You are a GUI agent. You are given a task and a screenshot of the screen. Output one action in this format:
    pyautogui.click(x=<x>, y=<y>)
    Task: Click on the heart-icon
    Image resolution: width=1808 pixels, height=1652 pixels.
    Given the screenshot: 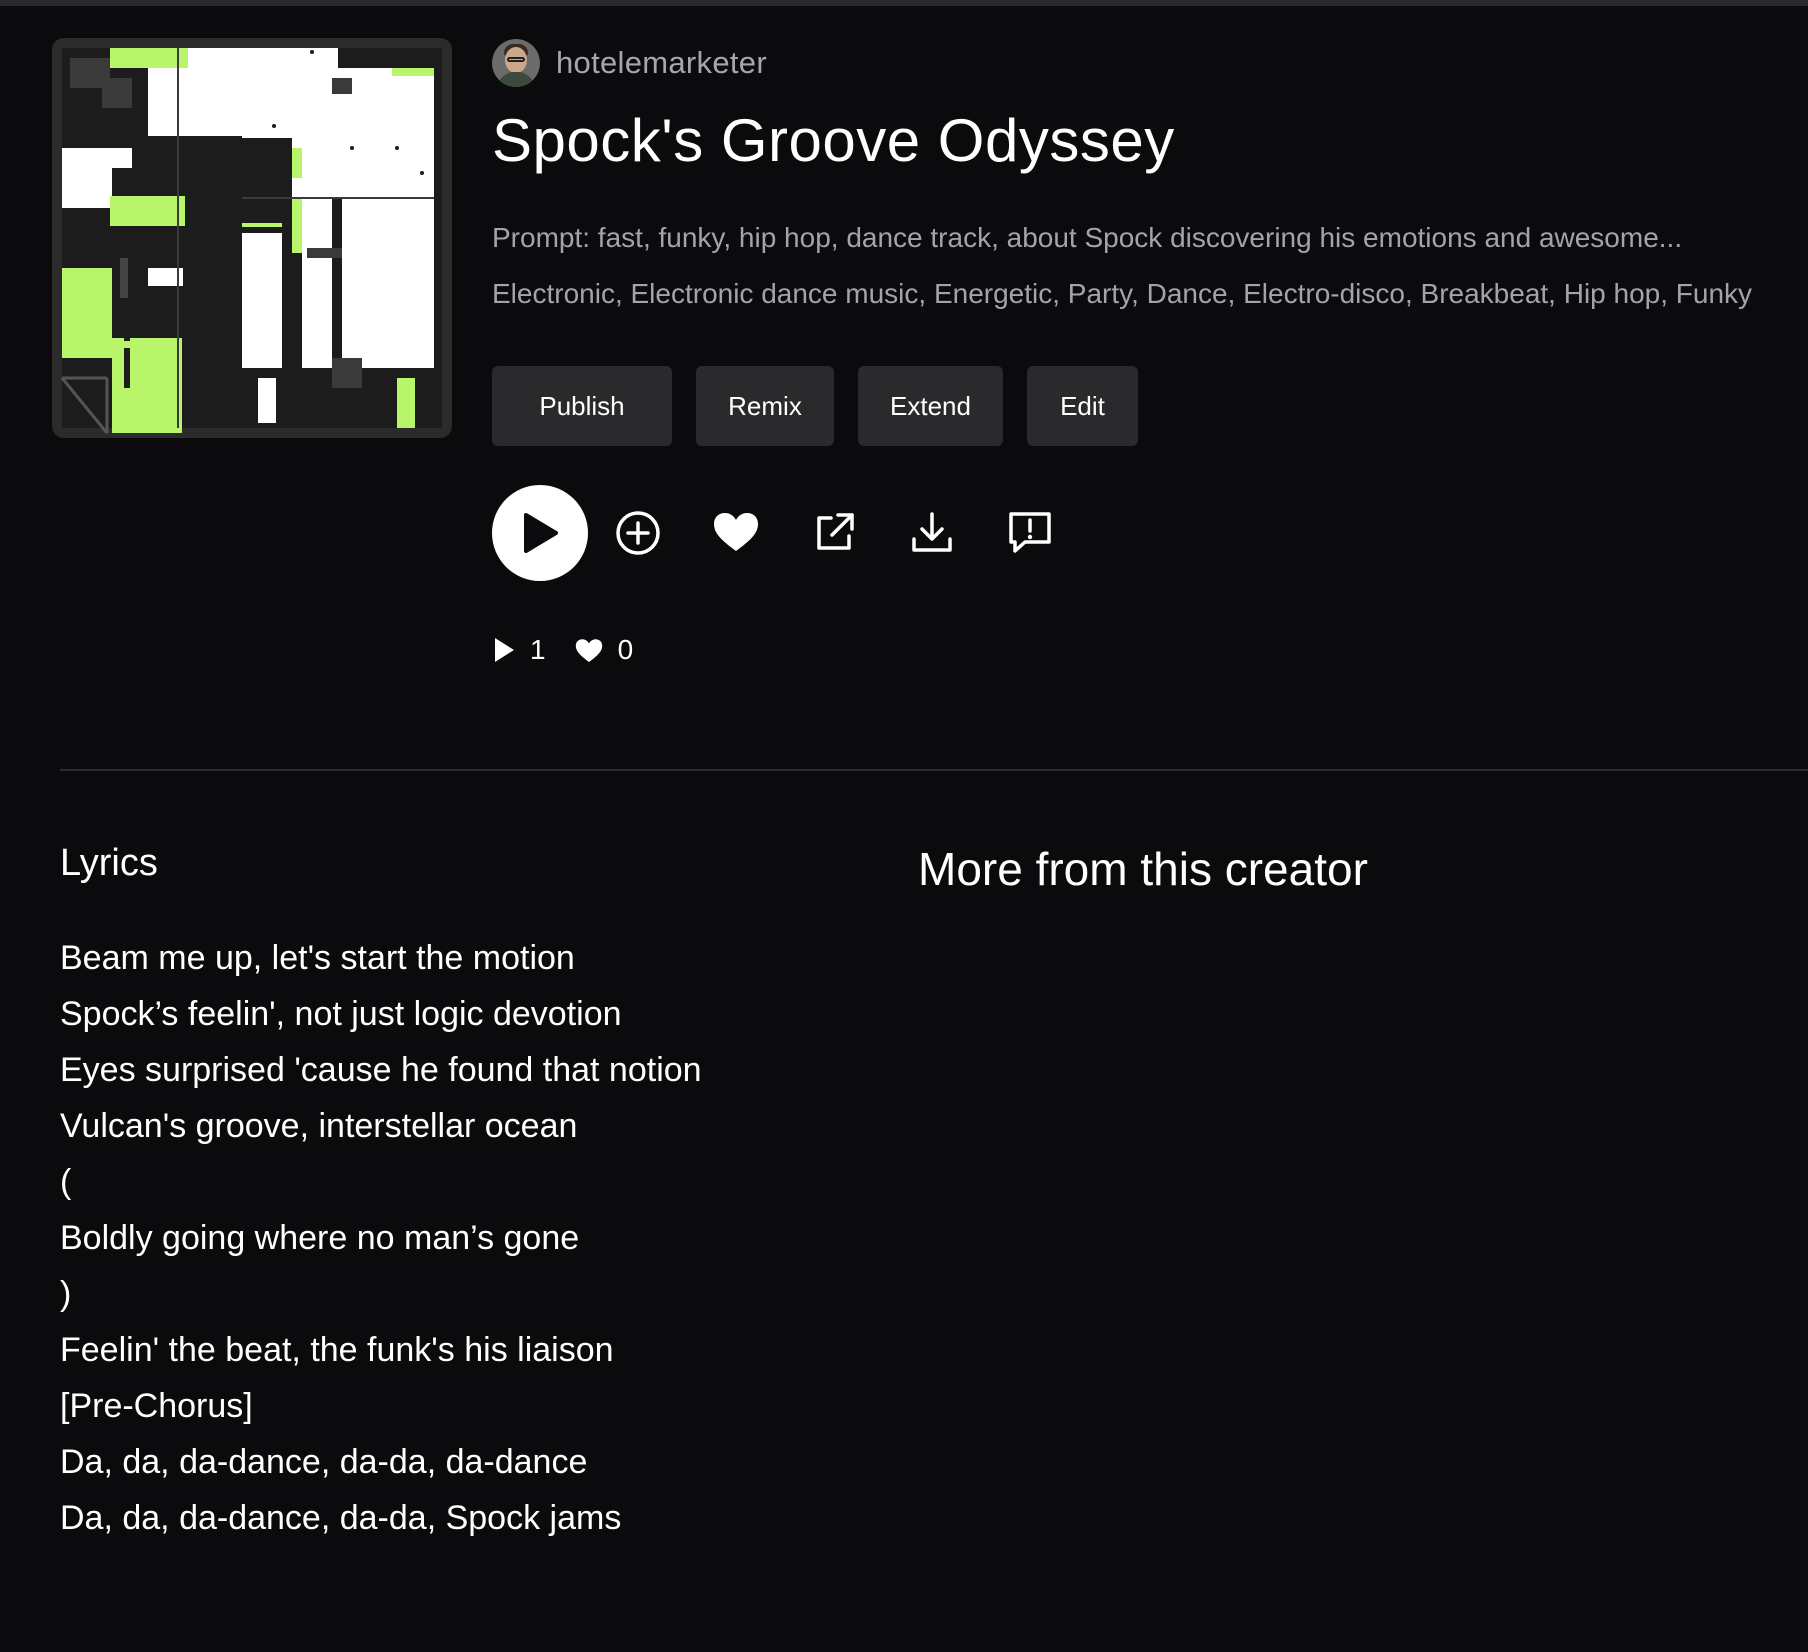 What is the action you would take?
    pyautogui.click(x=736, y=532)
    